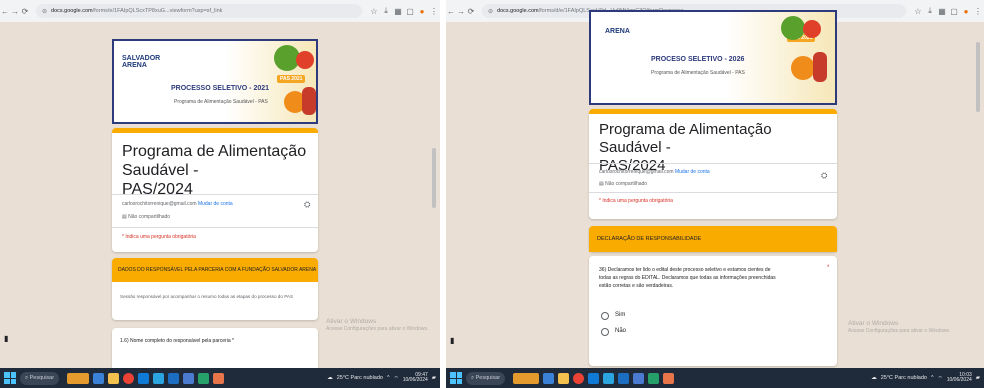 This screenshot has width=984, height=388. Describe the element at coordinates (620, 315) in the screenshot. I see `option-sim-label: Sim` at that location.